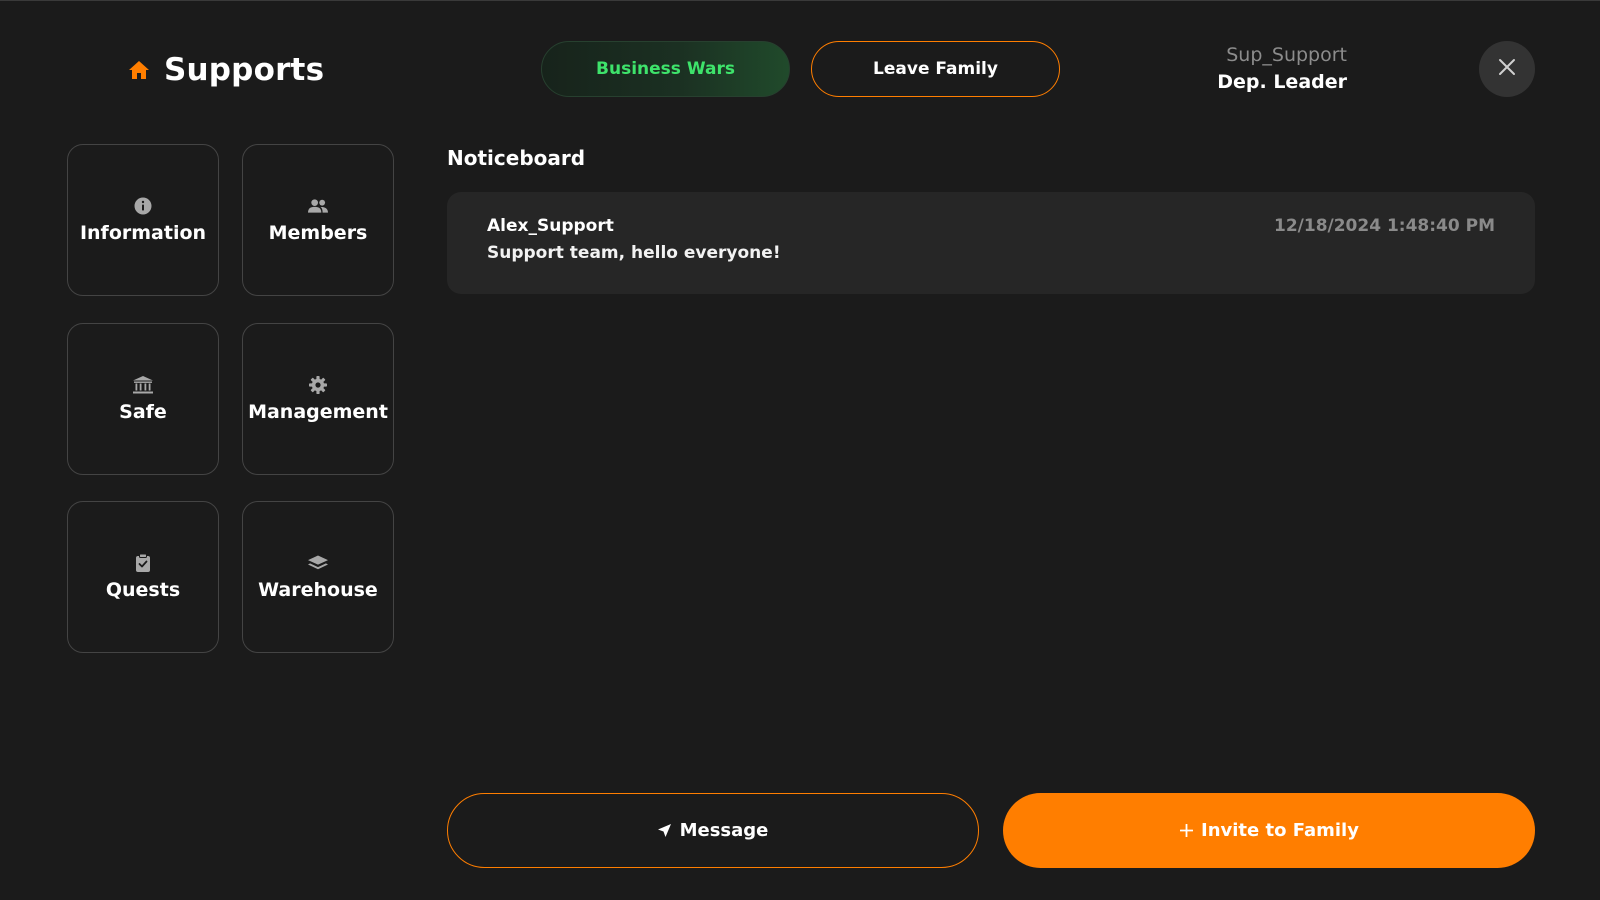  Describe the element at coordinates (1282, 82) in the screenshot. I see `user-role: Dep. Leader` at that location.